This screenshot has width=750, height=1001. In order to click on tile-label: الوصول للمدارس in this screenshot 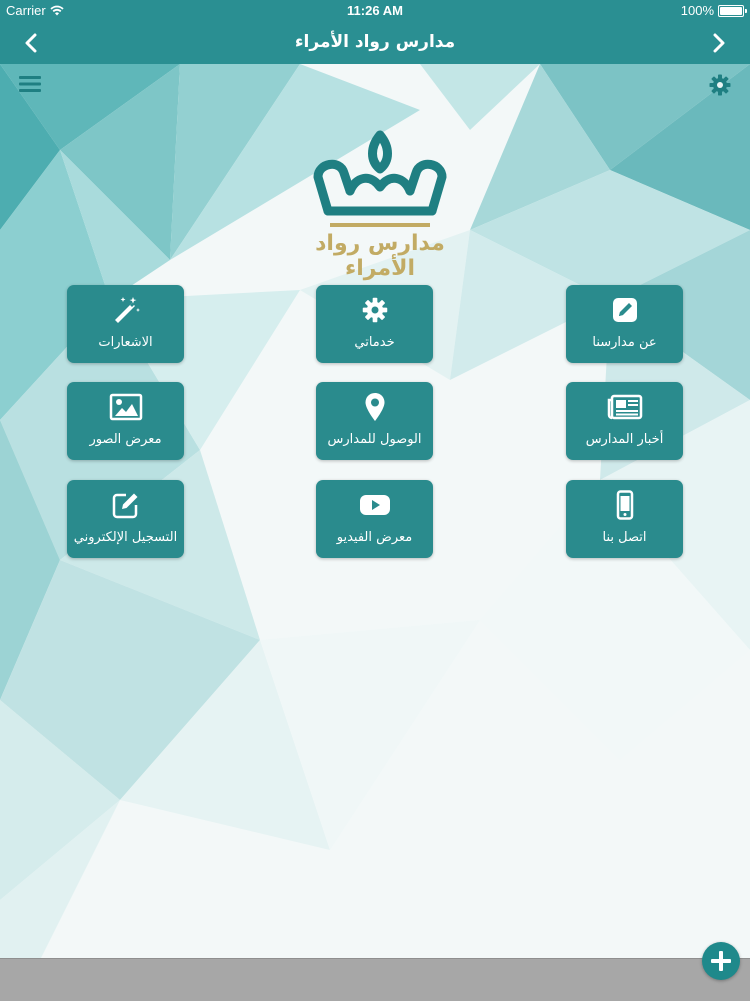, I will do `click(374, 439)`.